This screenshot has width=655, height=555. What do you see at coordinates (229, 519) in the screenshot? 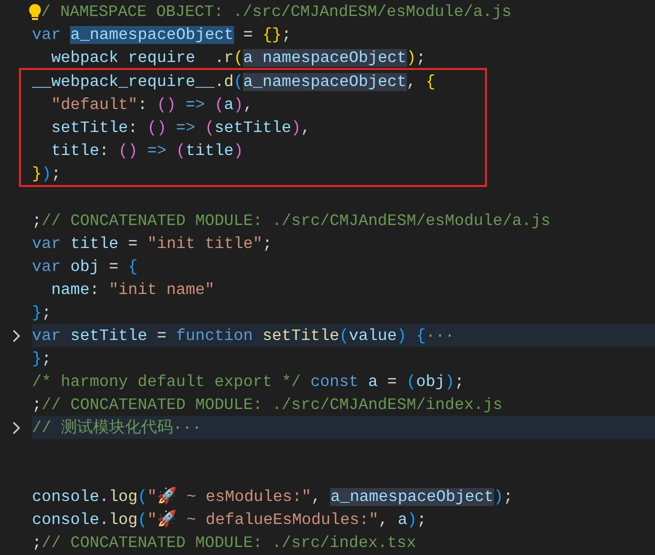
I see `code-line: console.log("🚀 ~ defalueEsModules:", a);` at bounding box center [229, 519].